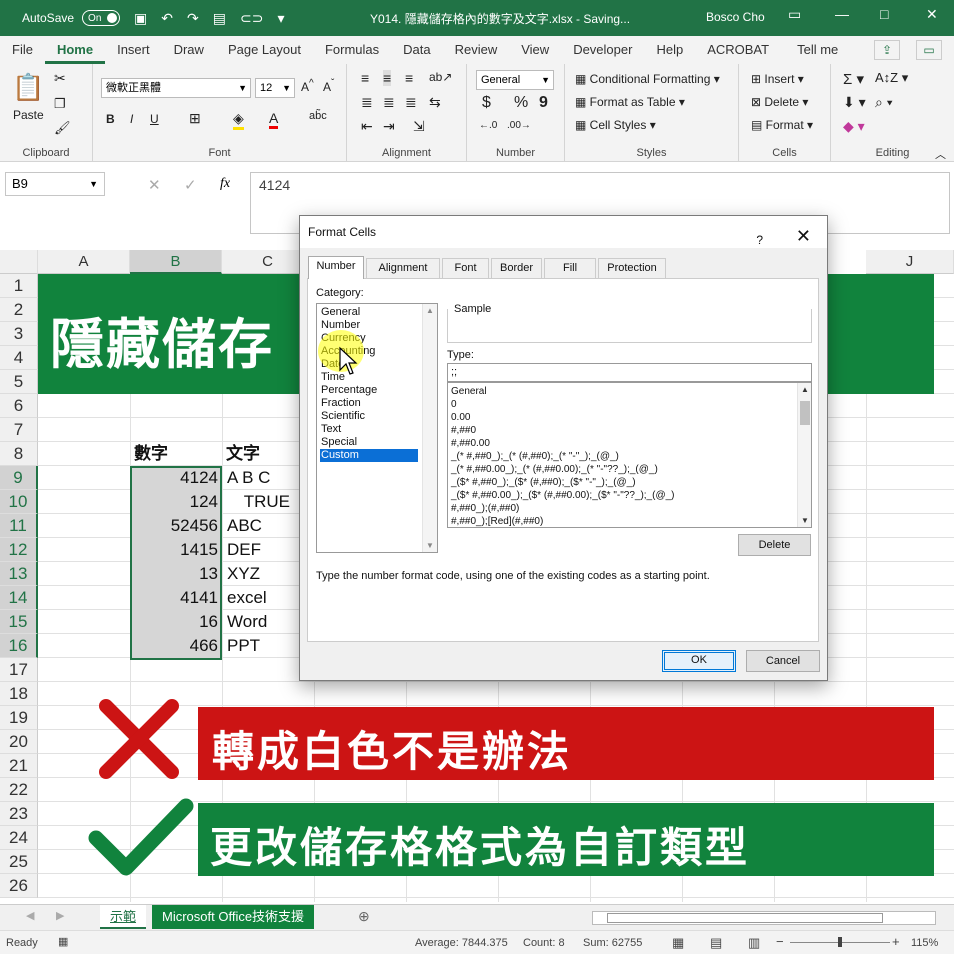 This screenshot has width=954, height=954. I want to click on delete-cells-button: ⊠ Delete ▾, so click(779, 102).